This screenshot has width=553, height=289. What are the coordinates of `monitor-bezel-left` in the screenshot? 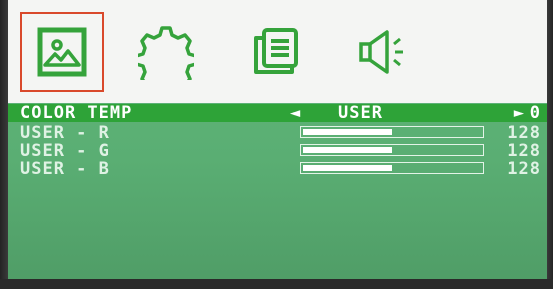 It's located at (4, 144).